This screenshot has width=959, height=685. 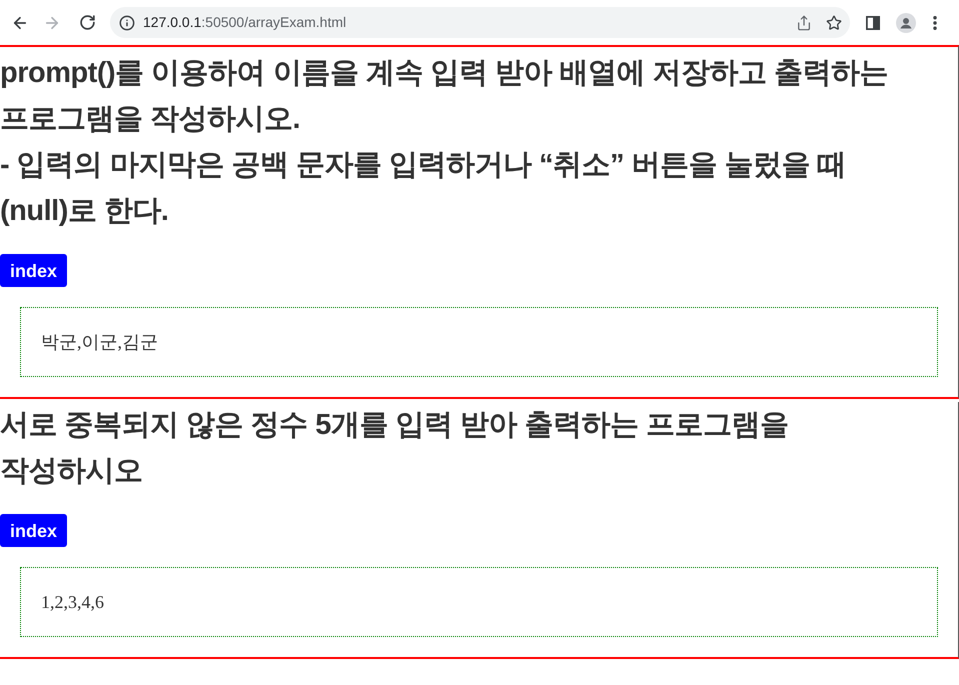 I want to click on share-icon, so click(x=804, y=22).